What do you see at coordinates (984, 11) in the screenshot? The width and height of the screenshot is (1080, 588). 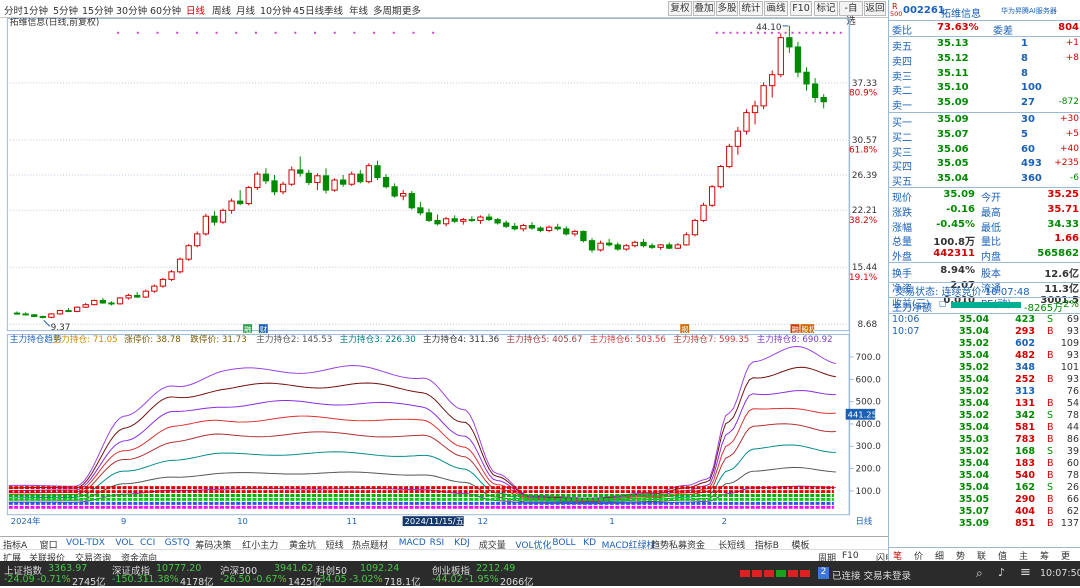 I see `quote-header: R 500 002261 拓维信息 华为昇腾AI服务器` at bounding box center [984, 11].